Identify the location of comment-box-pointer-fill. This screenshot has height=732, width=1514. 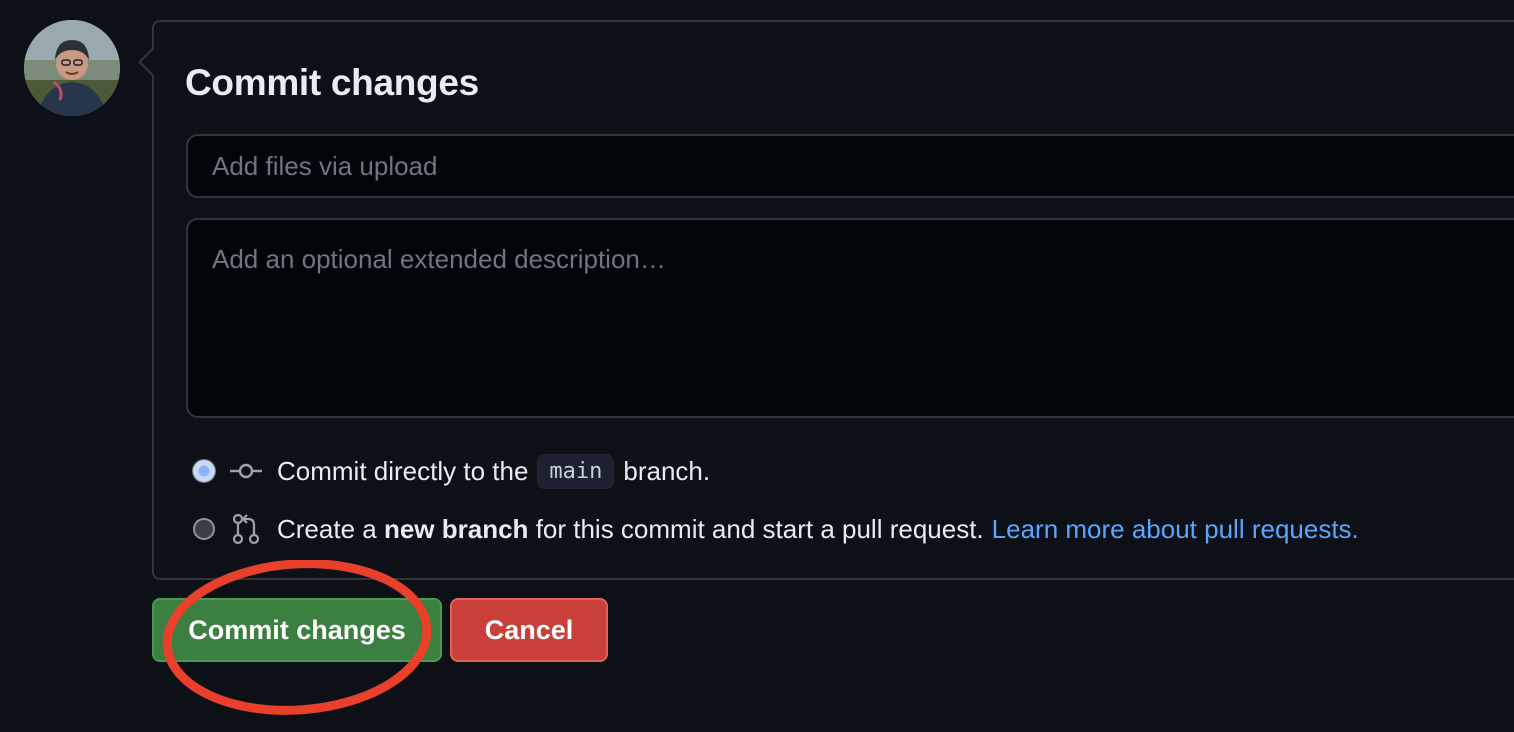
(148, 62).